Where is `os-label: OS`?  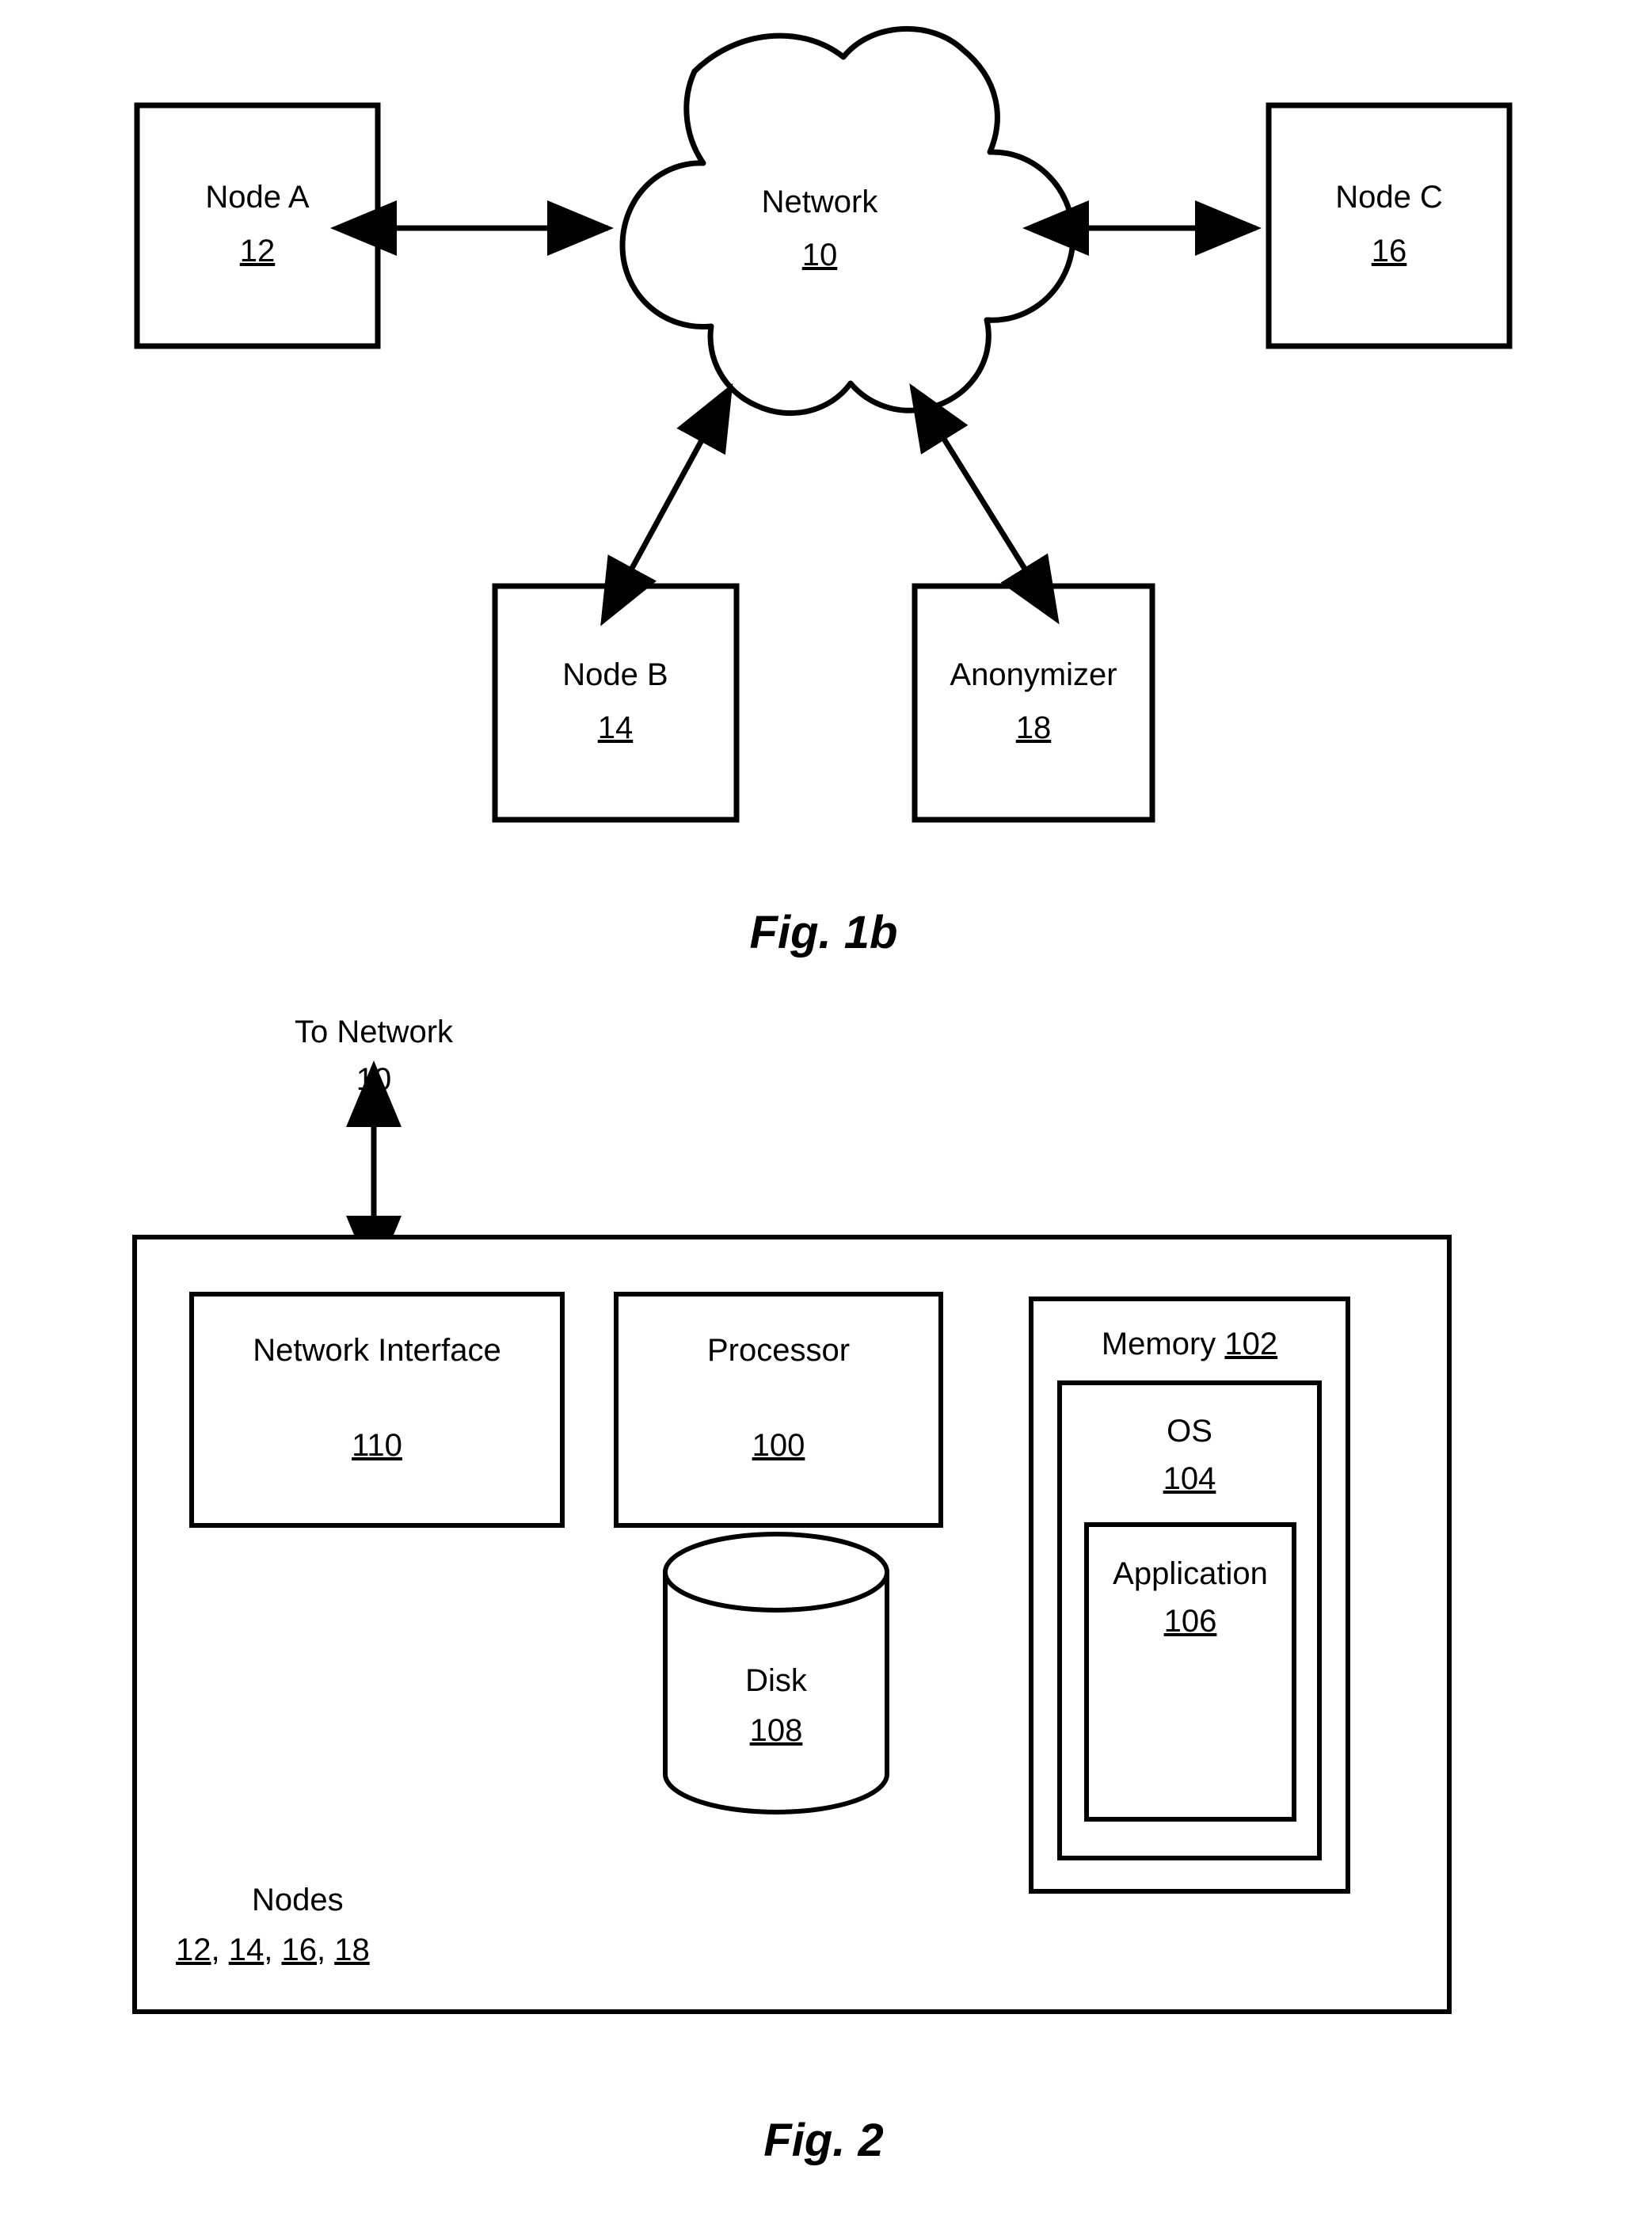
os-label: OS is located at coordinates (1189, 1431).